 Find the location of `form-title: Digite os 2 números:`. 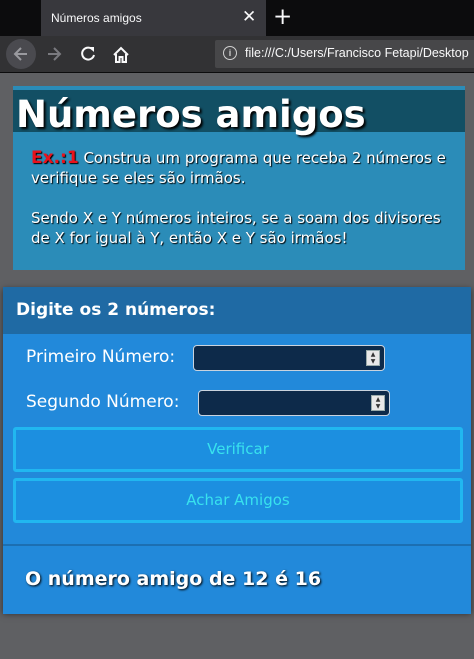

form-title: Digite os 2 números: is located at coordinates (116, 310).